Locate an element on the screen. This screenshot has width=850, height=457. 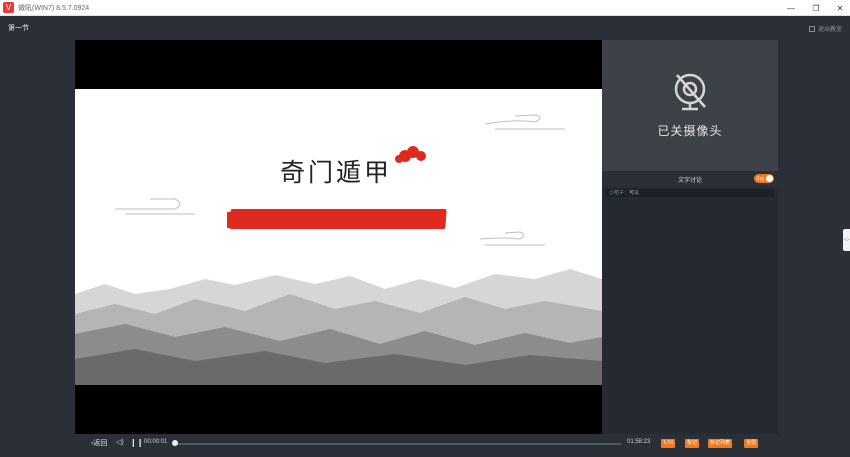
chat-message: 小桔子：可以 is located at coordinates (690, 193).